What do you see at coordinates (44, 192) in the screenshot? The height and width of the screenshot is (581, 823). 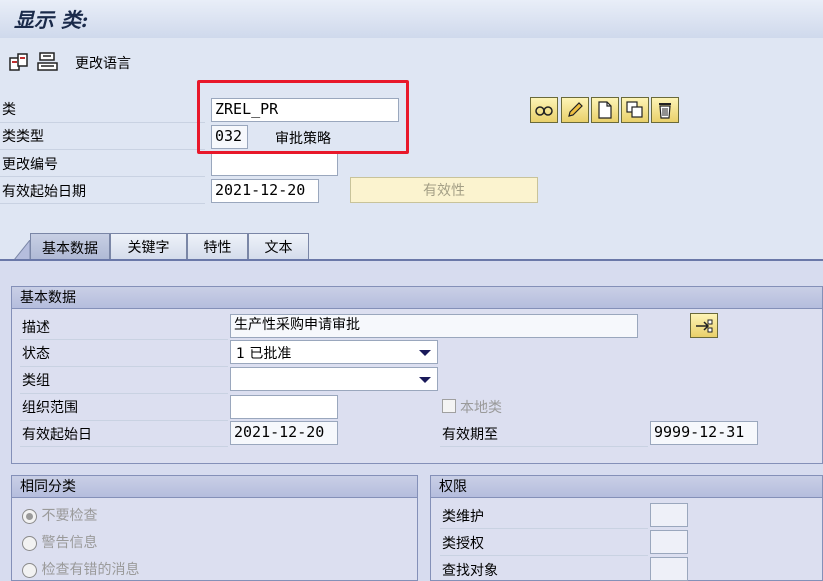 I see `valid-from-label: 有效起始日期` at bounding box center [44, 192].